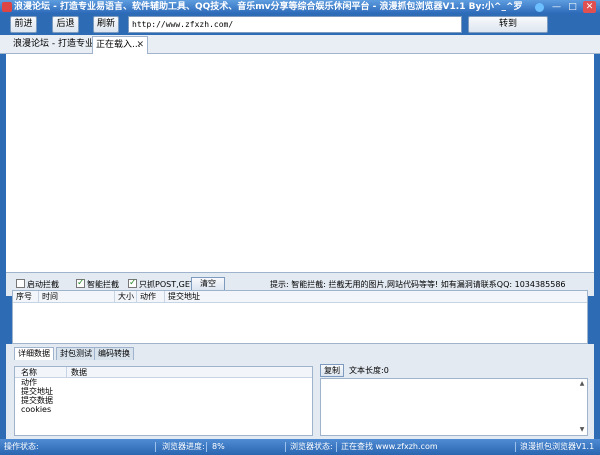 The height and width of the screenshot is (455, 600). What do you see at coordinates (167, 284) in the screenshot?
I see `only-post-get-label: 只抓POST,GET` at bounding box center [167, 284].